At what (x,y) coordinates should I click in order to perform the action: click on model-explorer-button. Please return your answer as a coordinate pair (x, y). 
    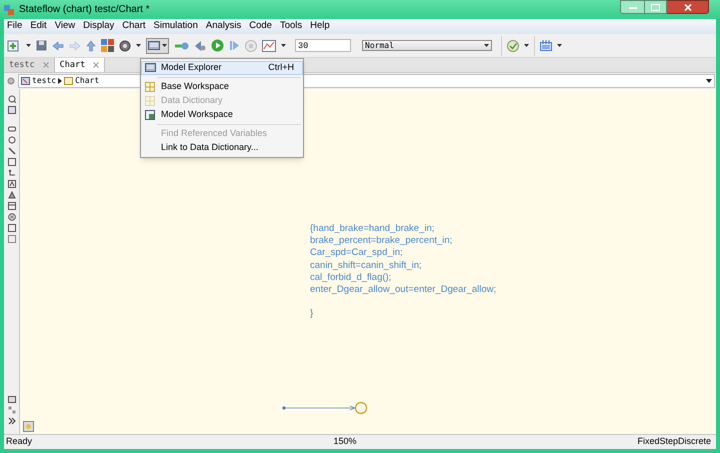
    Looking at the image, I should click on (157, 46).